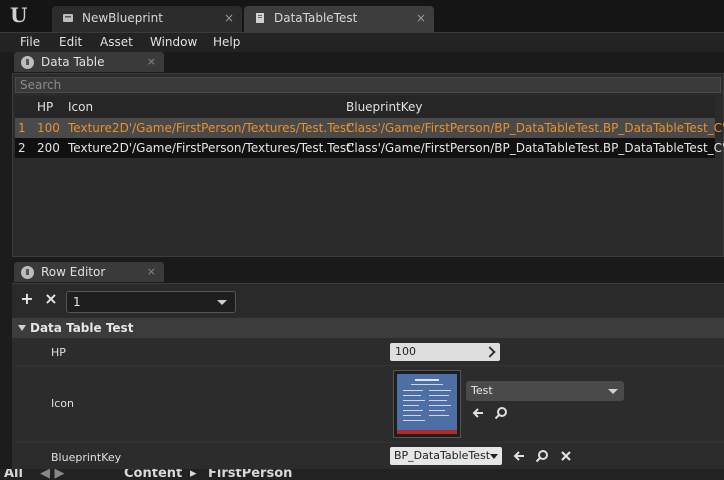 The height and width of the screenshot is (480, 724). What do you see at coordinates (362, 42) in the screenshot?
I see `menu-bar: File Edit Asset Window Help` at bounding box center [362, 42].